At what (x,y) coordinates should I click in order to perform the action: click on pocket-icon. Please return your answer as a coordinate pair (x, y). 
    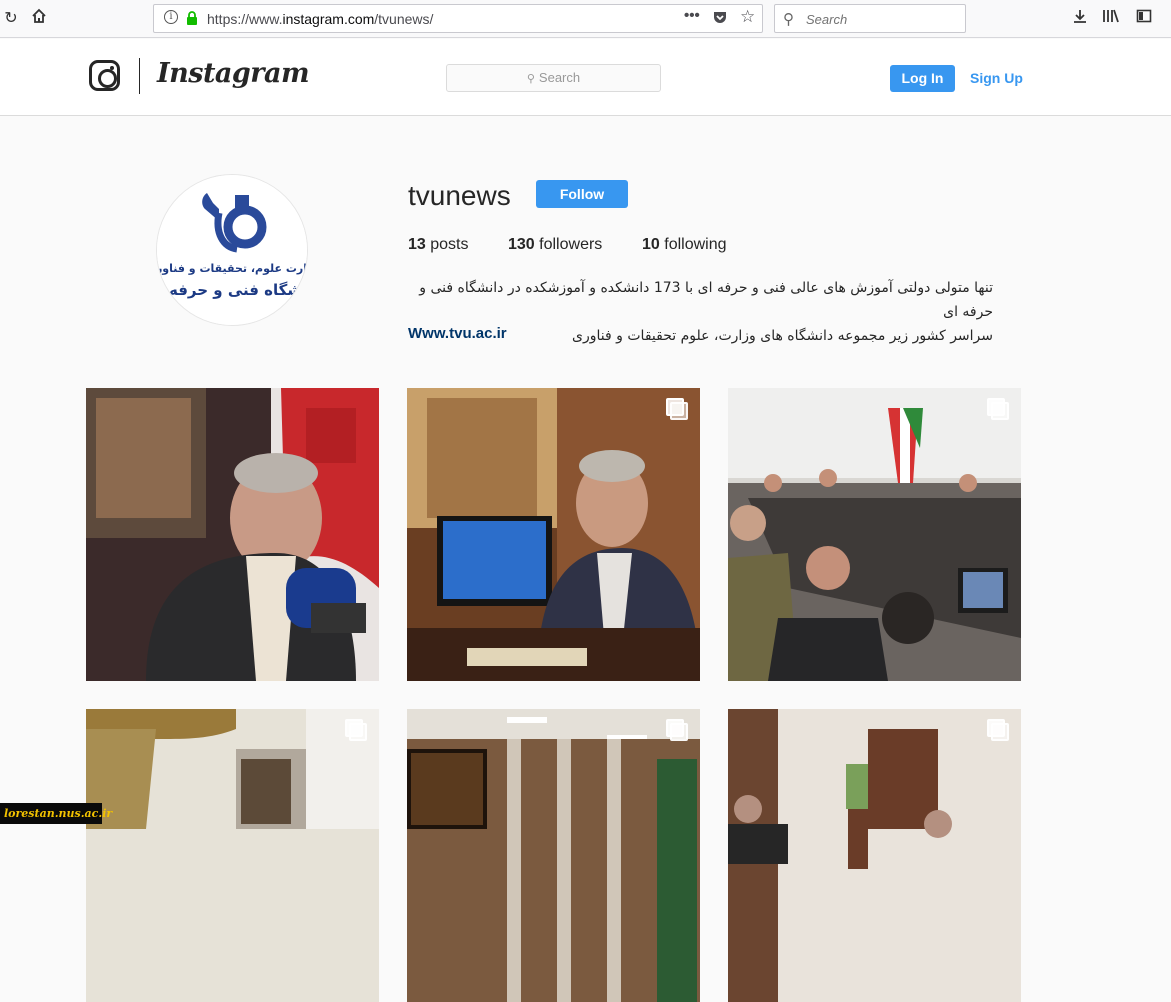
    Looking at the image, I should click on (720, 19).